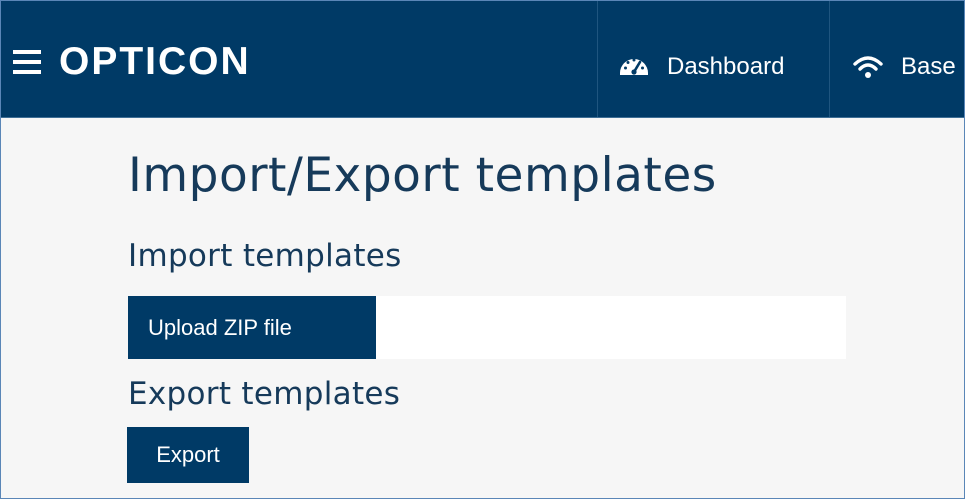  What do you see at coordinates (27, 62) in the screenshot?
I see `hamburger-icon` at bounding box center [27, 62].